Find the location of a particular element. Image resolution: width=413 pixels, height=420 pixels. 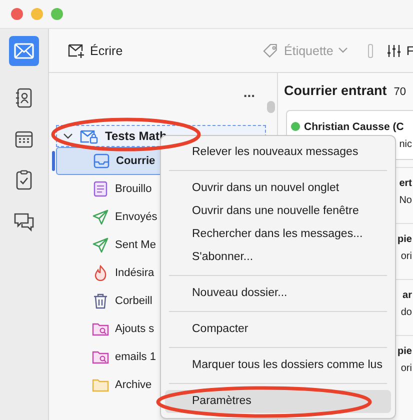

folder-name: emails 1 is located at coordinates (135, 357).